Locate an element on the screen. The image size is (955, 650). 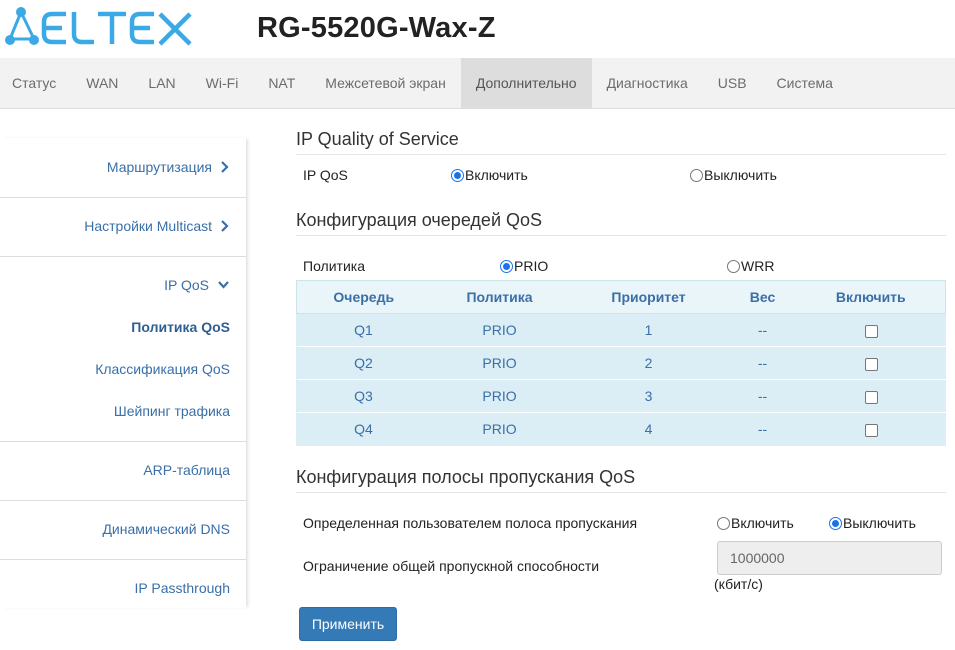
sidebar-item-label: Маршрутизация is located at coordinates (159, 167).